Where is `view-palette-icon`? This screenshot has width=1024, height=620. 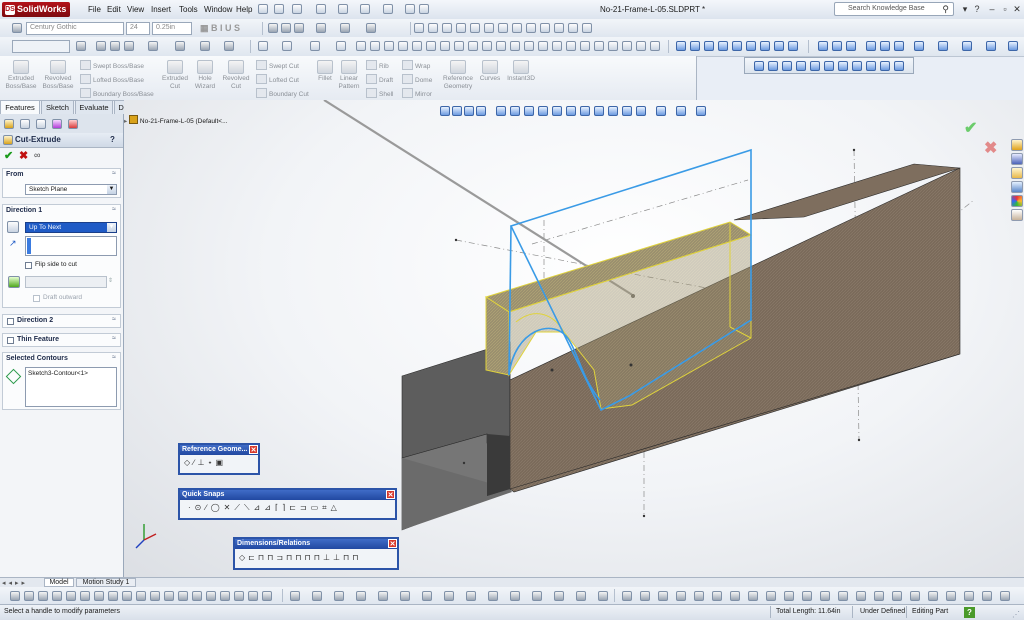 view-palette-icon is located at coordinates (1017, 187).